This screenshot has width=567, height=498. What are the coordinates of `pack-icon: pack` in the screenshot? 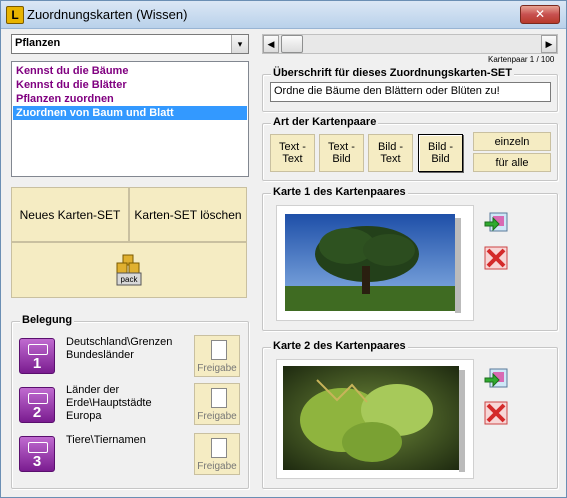 It's located at (129, 270).